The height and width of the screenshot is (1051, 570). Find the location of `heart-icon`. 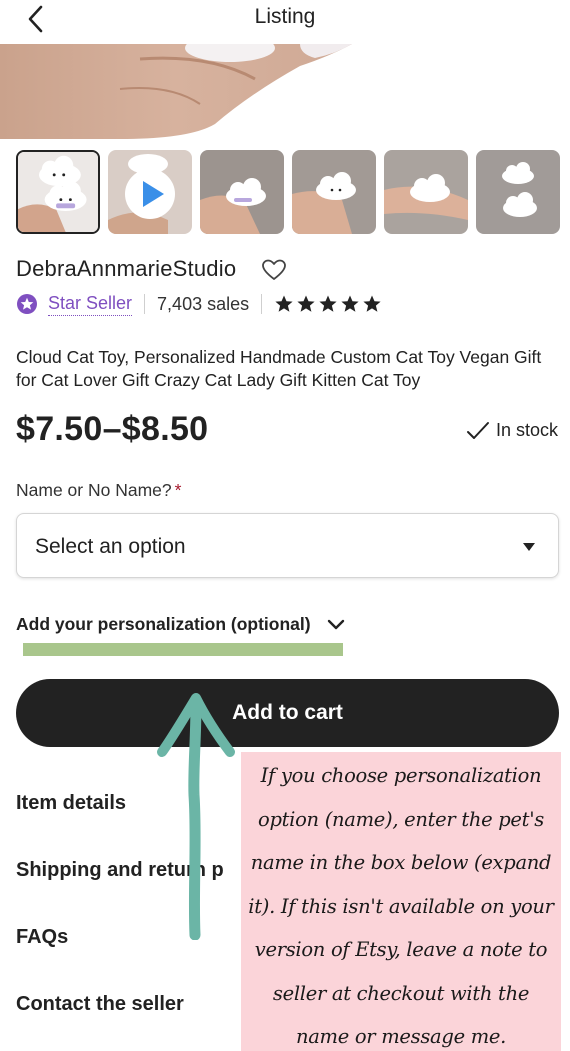

heart-icon is located at coordinates (274, 270).